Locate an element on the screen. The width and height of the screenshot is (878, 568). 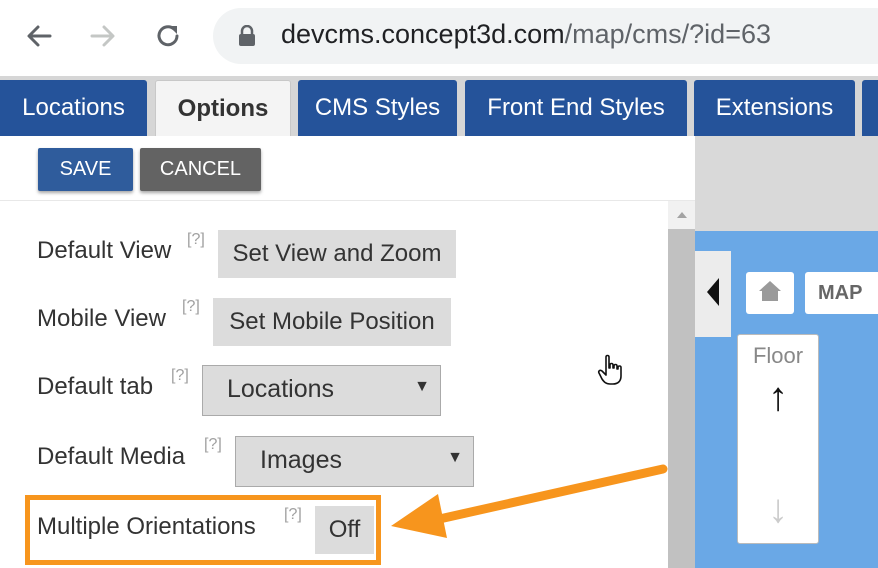
home-icon is located at coordinates (770, 293).